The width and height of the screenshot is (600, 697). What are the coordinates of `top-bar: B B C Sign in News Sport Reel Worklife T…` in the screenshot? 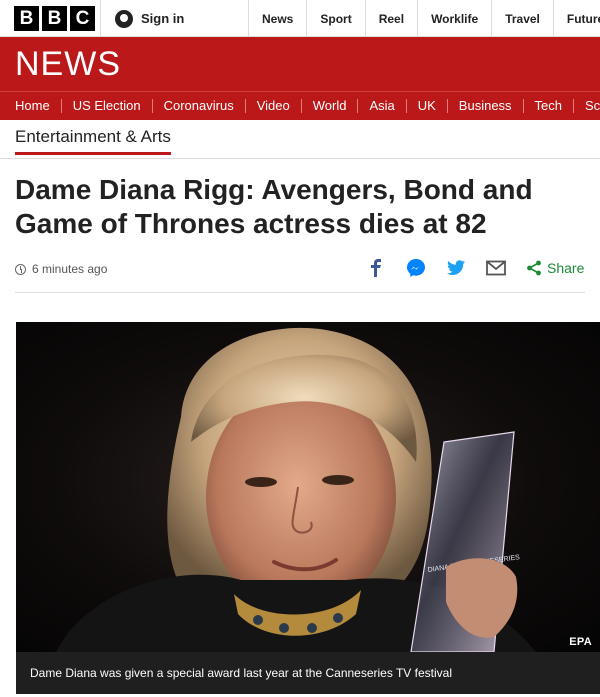 It's located at (300, 18).